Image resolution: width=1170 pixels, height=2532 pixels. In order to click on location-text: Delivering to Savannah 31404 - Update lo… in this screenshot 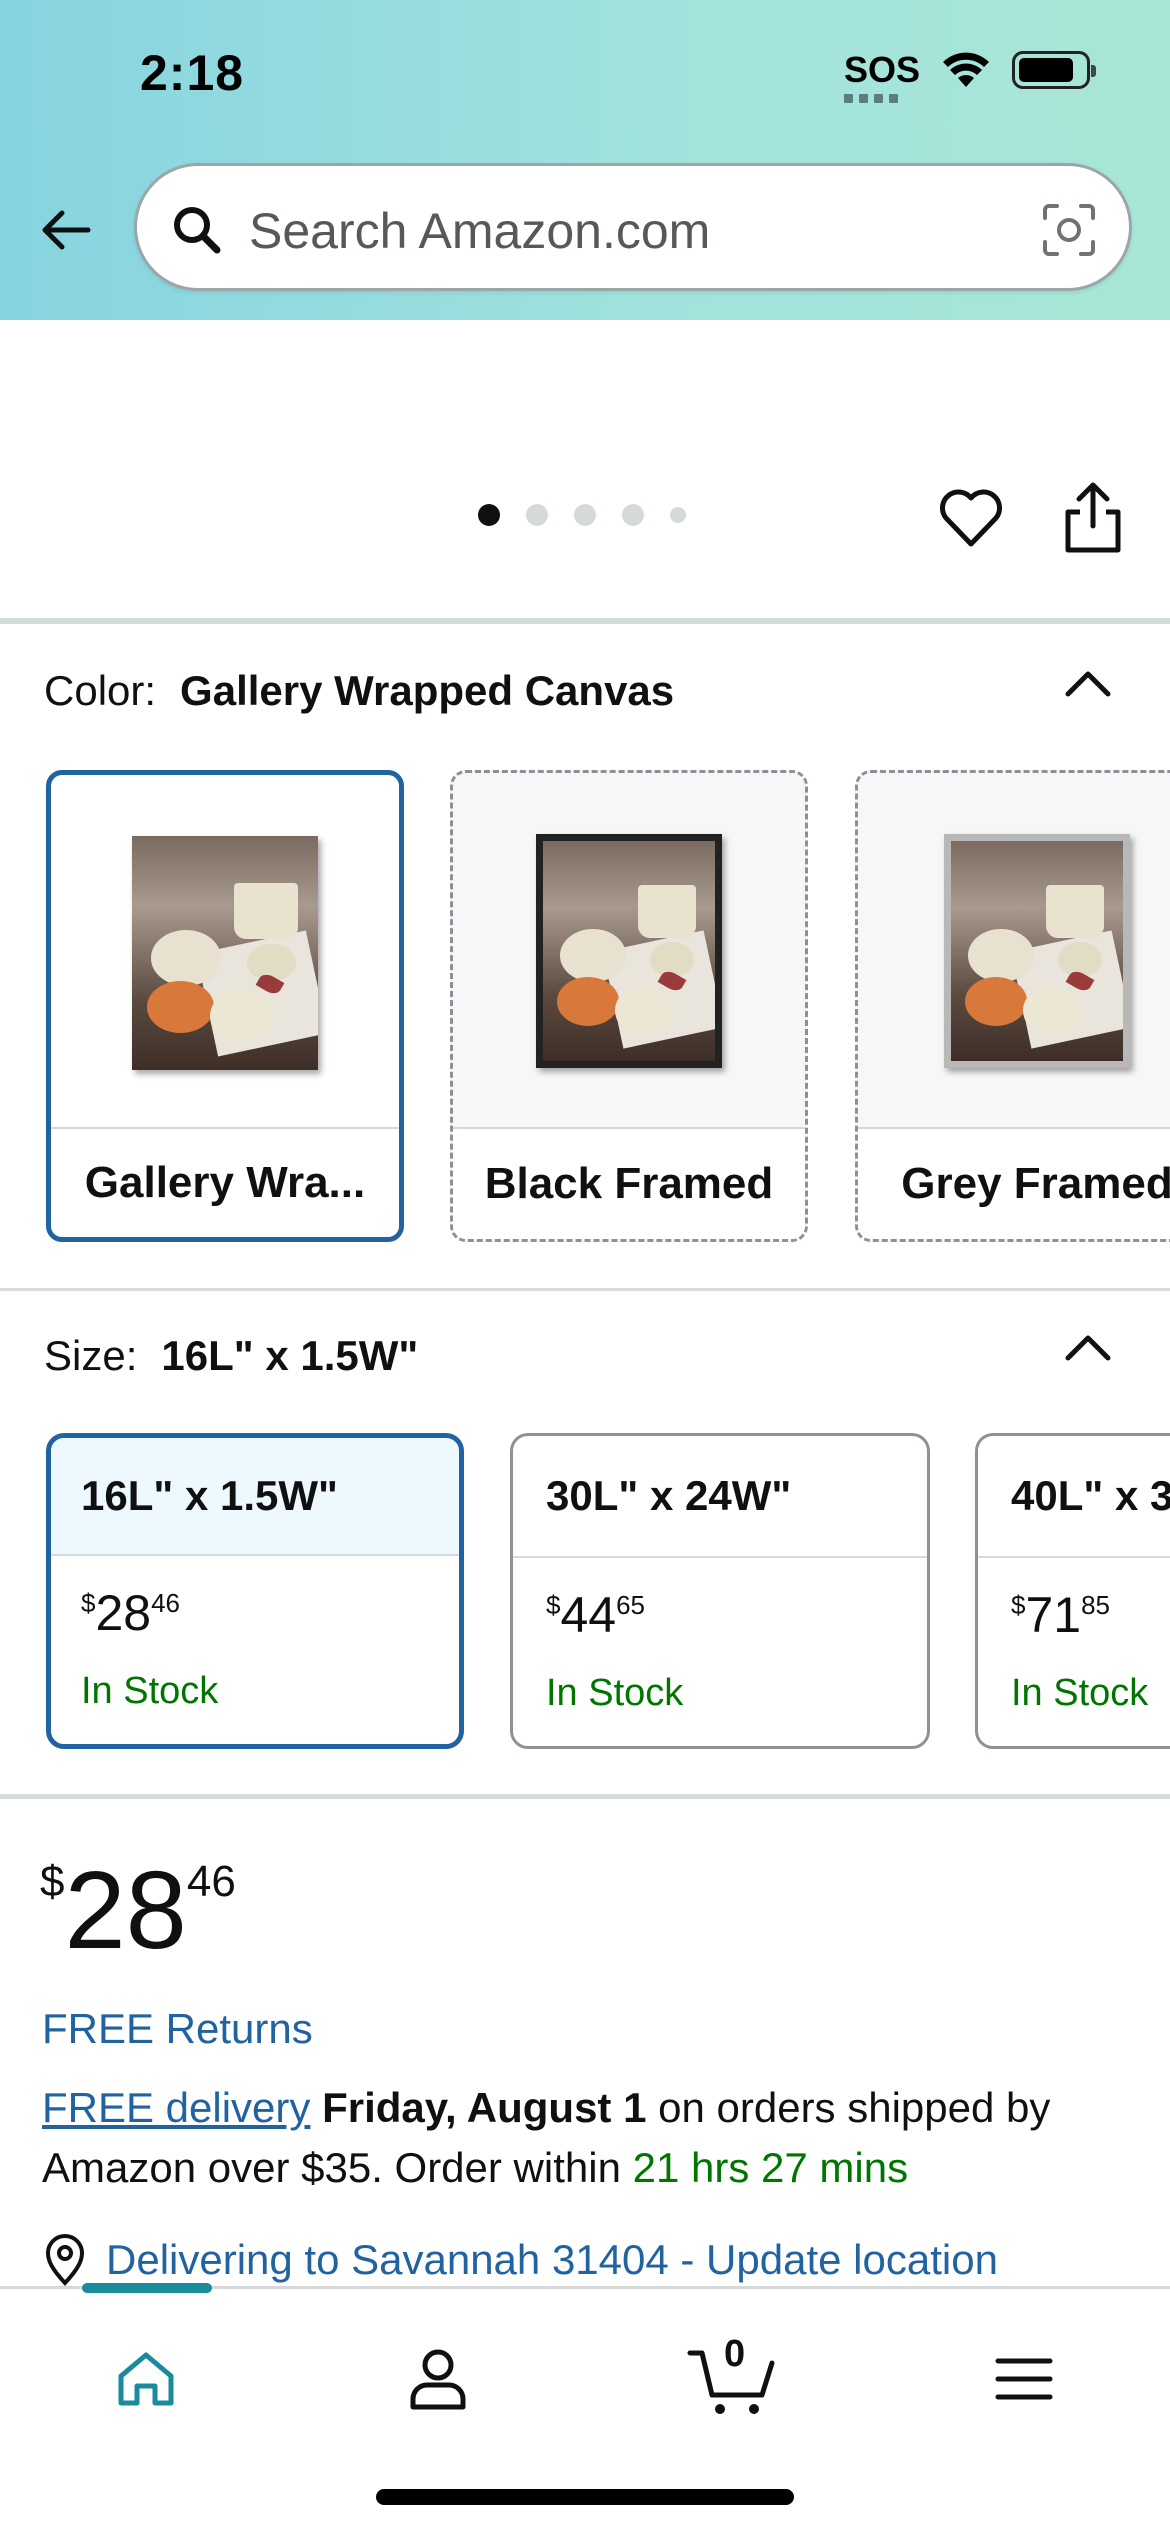, I will do `click(552, 2260)`.